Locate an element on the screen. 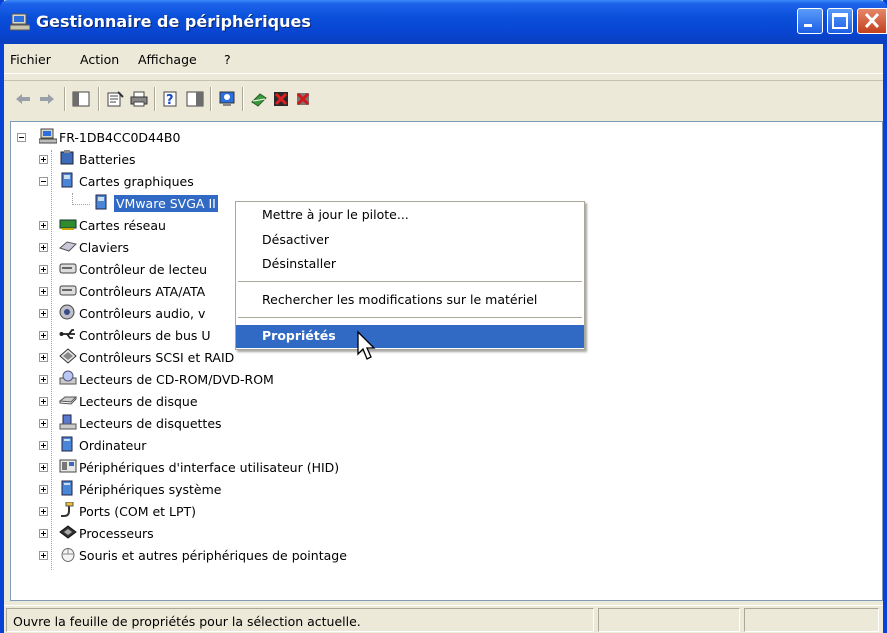 Image resolution: width=887 pixels, height=633 pixels. tree-node-controleurs-scsi: Contrôleurs SCSI et RAID is located at coordinates (189, 358).